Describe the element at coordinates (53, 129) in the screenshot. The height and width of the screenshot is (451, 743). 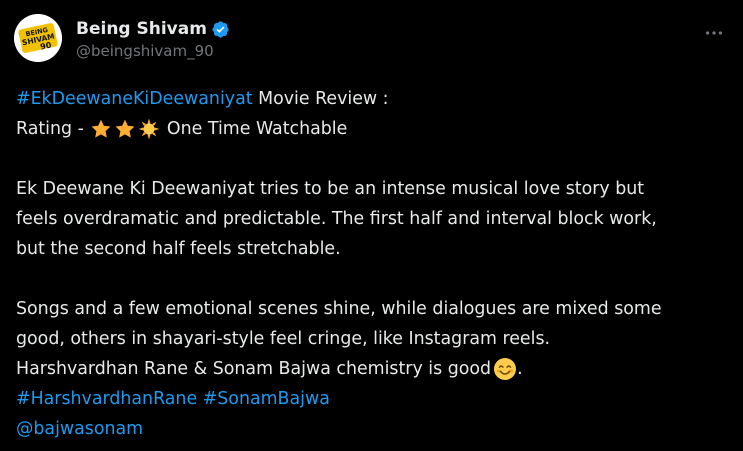
I see `rating-label: Rating -` at that location.